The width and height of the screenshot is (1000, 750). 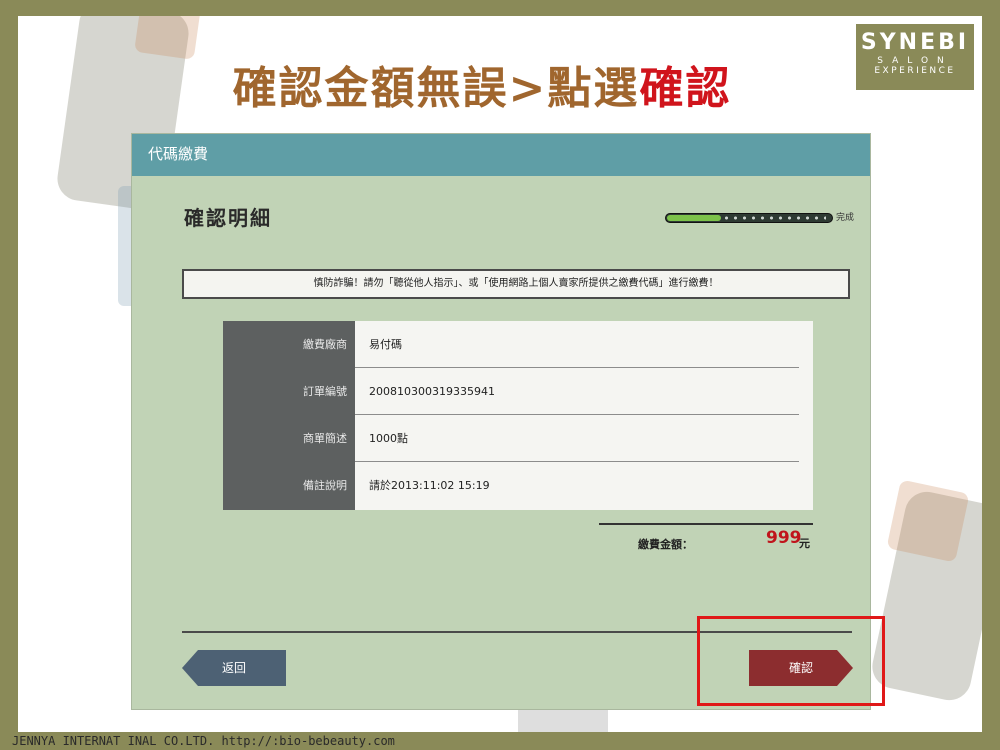 What do you see at coordinates (784, 538) in the screenshot?
I see `total-amount: 999` at bounding box center [784, 538].